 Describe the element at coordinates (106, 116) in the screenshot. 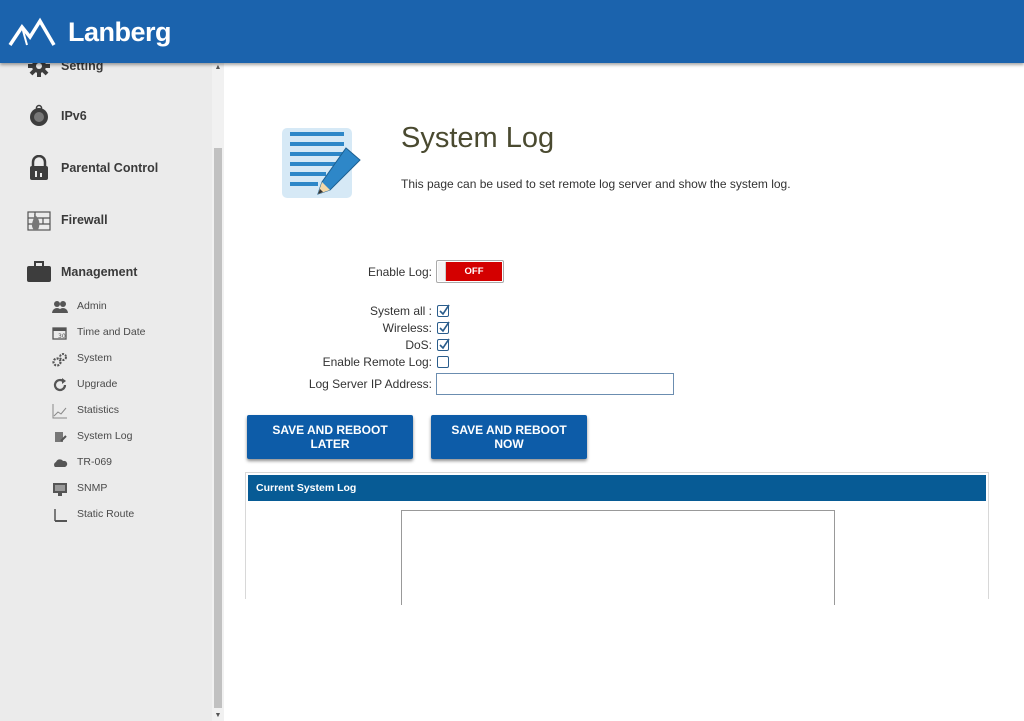

I see `sidebar-item-ipv6: IPv6` at that location.